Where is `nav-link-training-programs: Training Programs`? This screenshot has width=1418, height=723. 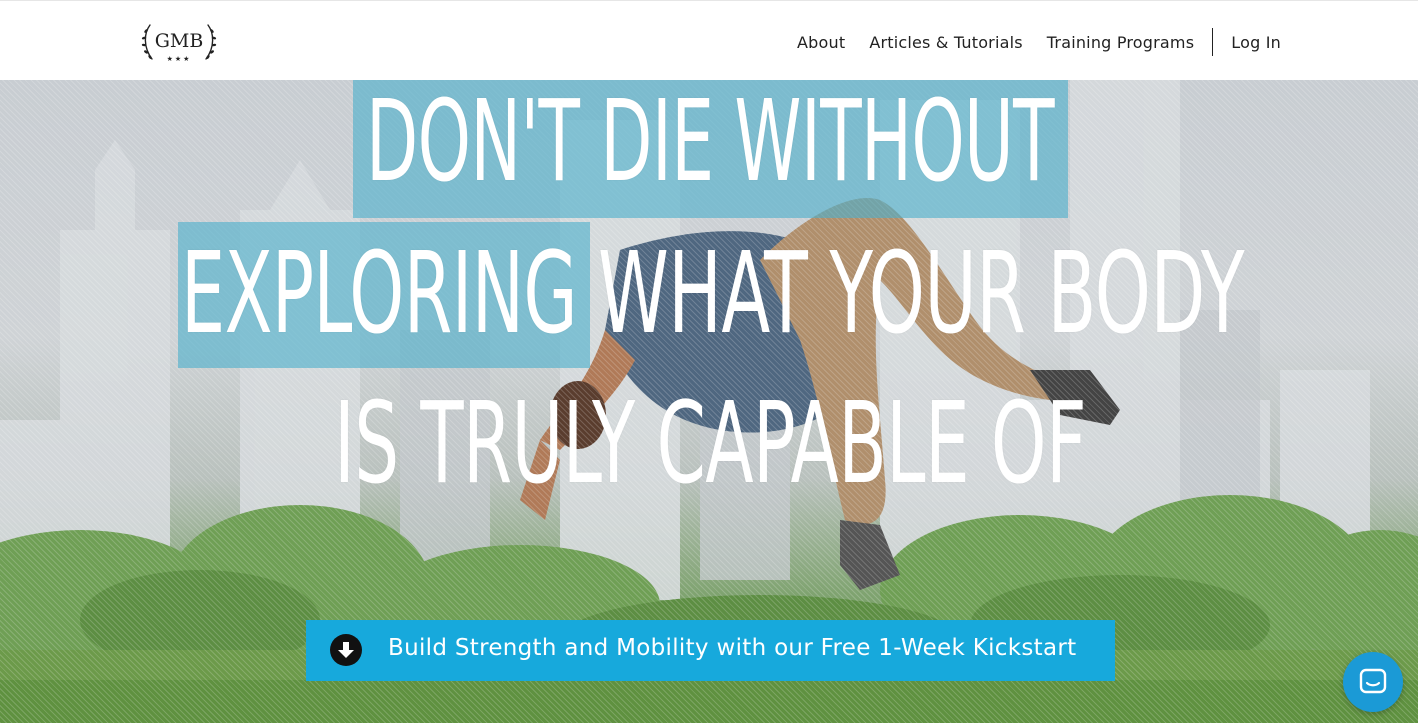
nav-link-training-programs: Training Programs is located at coordinates (1120, 42).